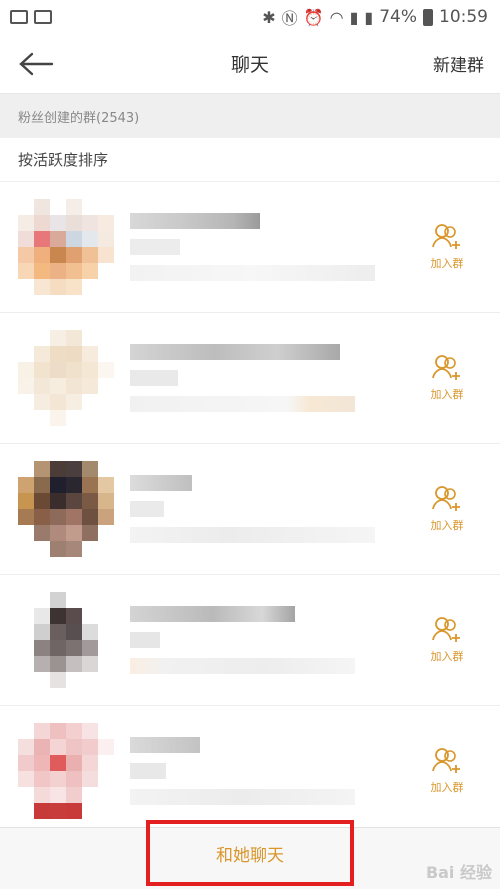  Describe the element at coordinates (336, 17) in the screenshot. I see `wifi-icon: ◠` at that location.